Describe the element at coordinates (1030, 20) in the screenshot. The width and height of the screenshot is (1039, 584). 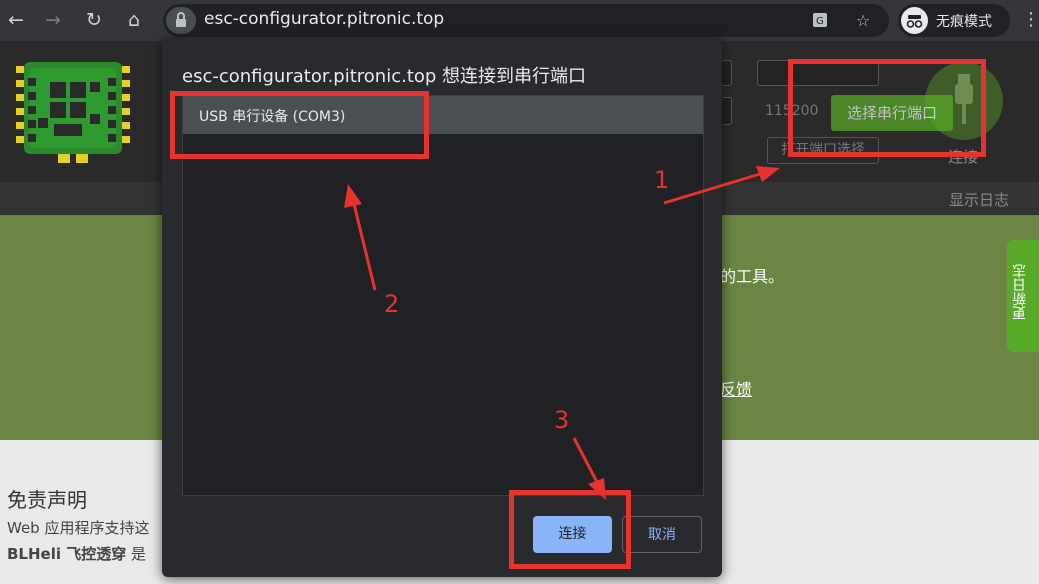
I see `browser-menu-icon: ⋮` at that location.